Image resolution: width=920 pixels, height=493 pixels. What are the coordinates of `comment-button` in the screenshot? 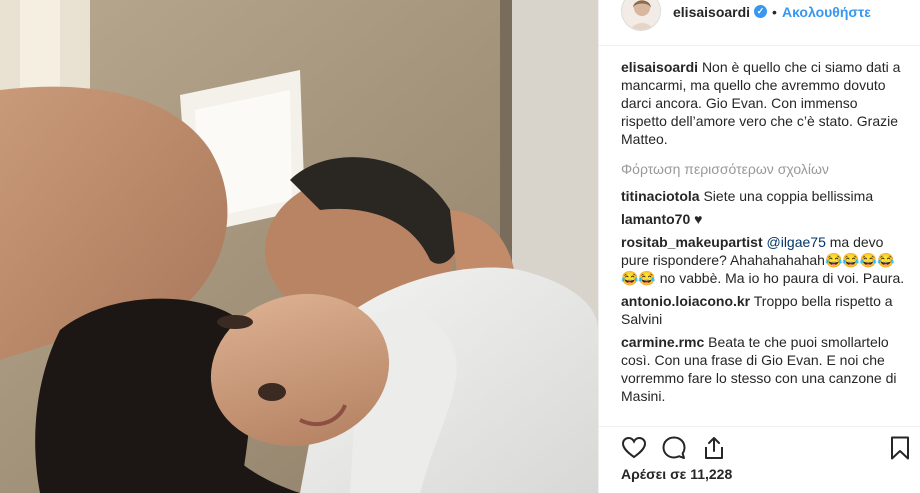 It's located at (674, 448).